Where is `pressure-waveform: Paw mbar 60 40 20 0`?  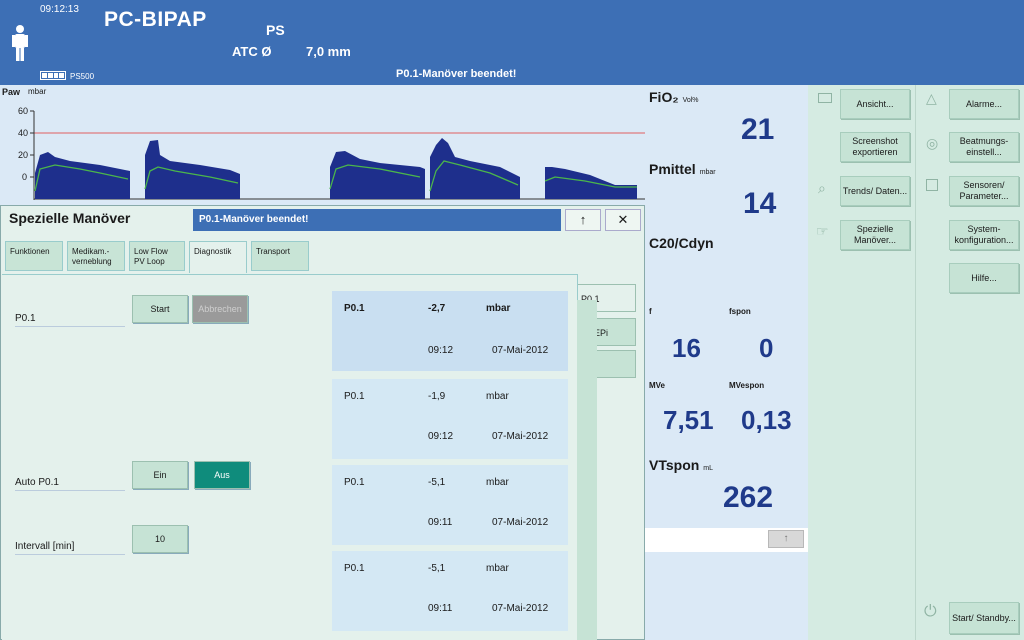
pressure-waveform: Paw mbar 60 40 20 0 is located at coordinates (322, 145).